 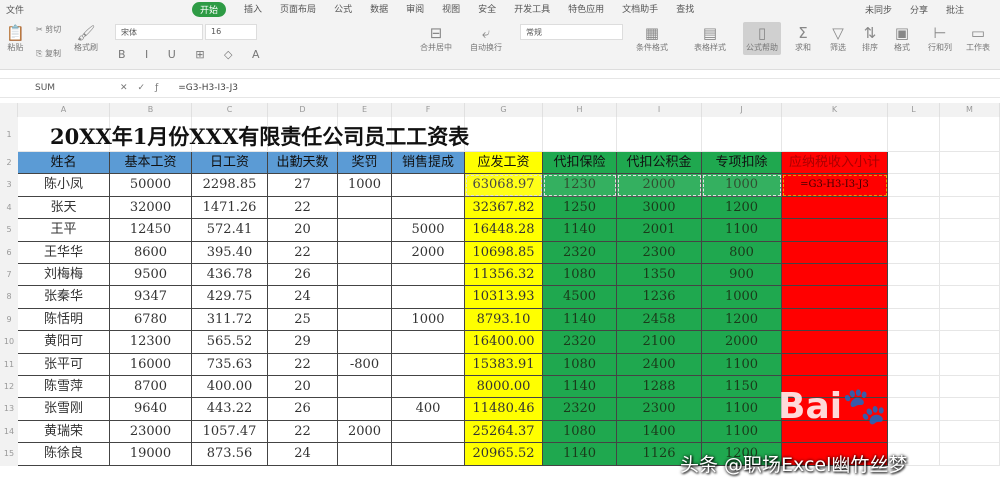 What do you see at coordinates (580, 252) in the screenshot?
I see `cell: 2320` at bounding box center [580, 252].